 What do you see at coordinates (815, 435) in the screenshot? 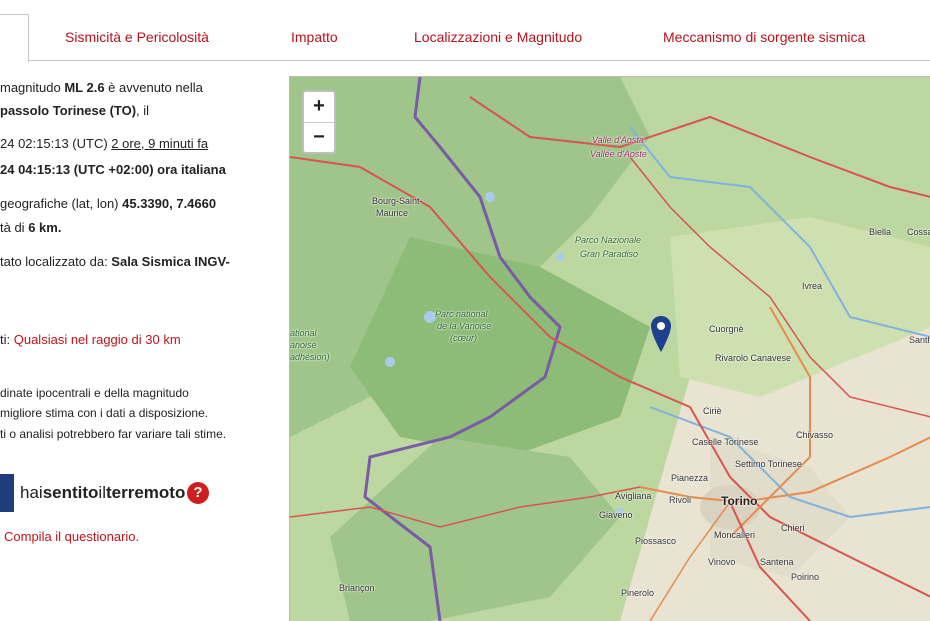
I see `map-label-chivasso: Chivasso` at bounding box center [815, 435].